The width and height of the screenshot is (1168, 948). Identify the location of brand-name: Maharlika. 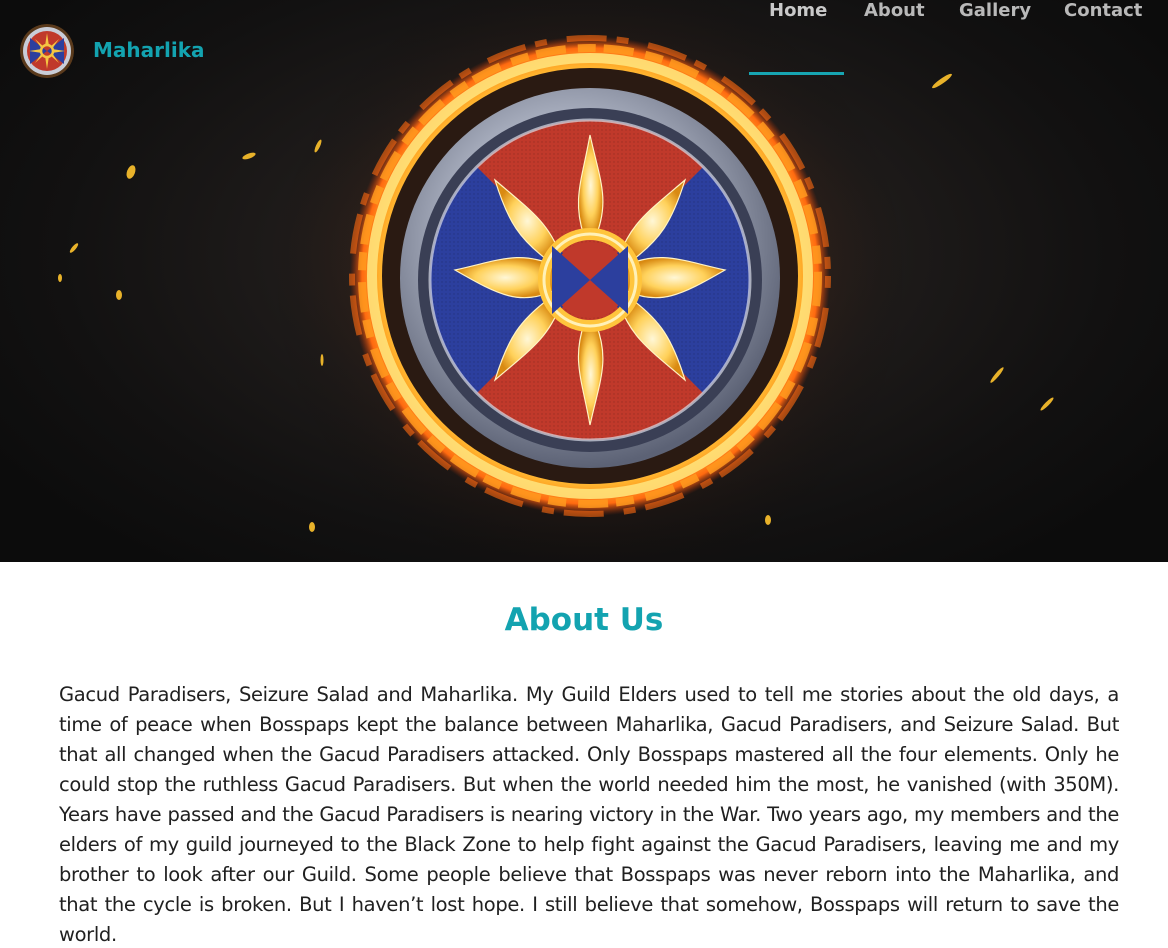
(149, 50).